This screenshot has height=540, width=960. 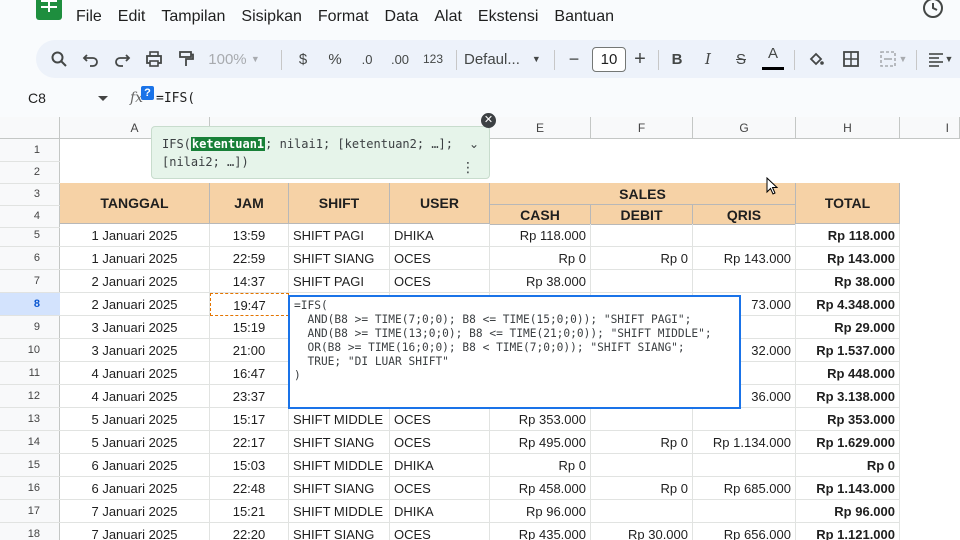 I want to click on row-header-9: 9, so click(x=30, y=327).